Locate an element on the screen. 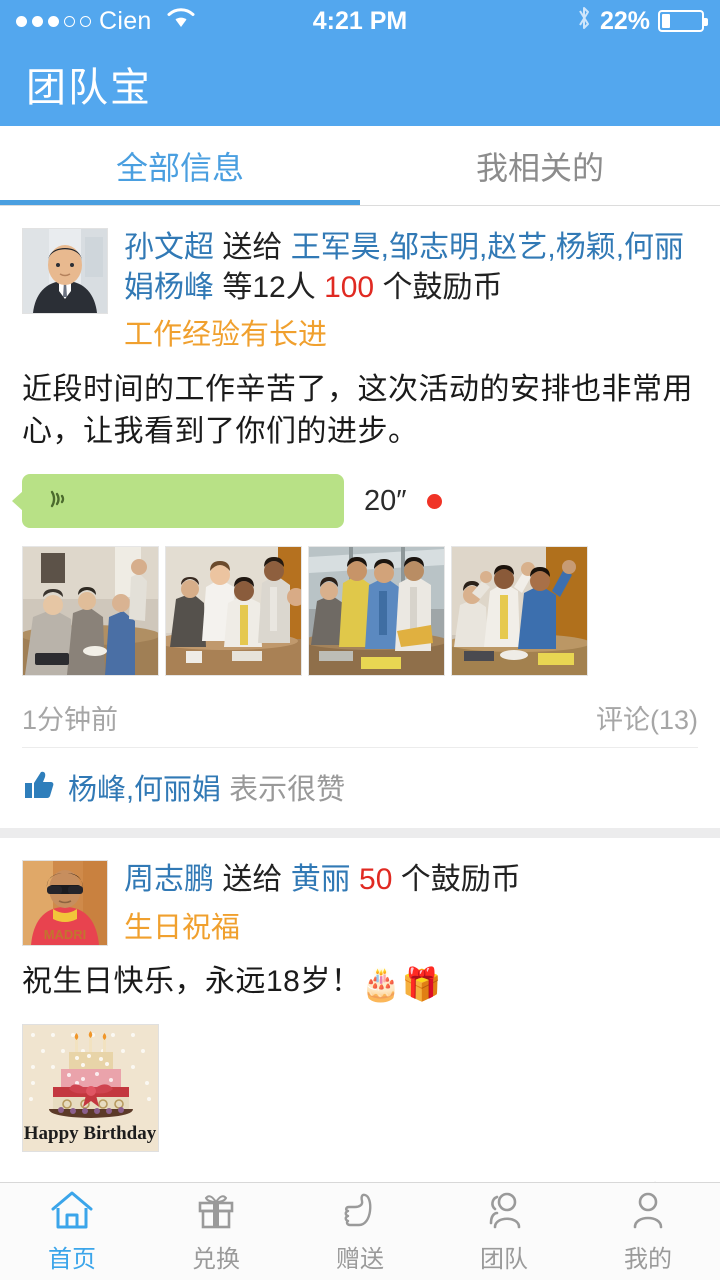 This screenshot has width=720, height=1280. bottom-navigation: 首页 兑换 赠送 团队 我的 is located at coordinates (360, 1231).